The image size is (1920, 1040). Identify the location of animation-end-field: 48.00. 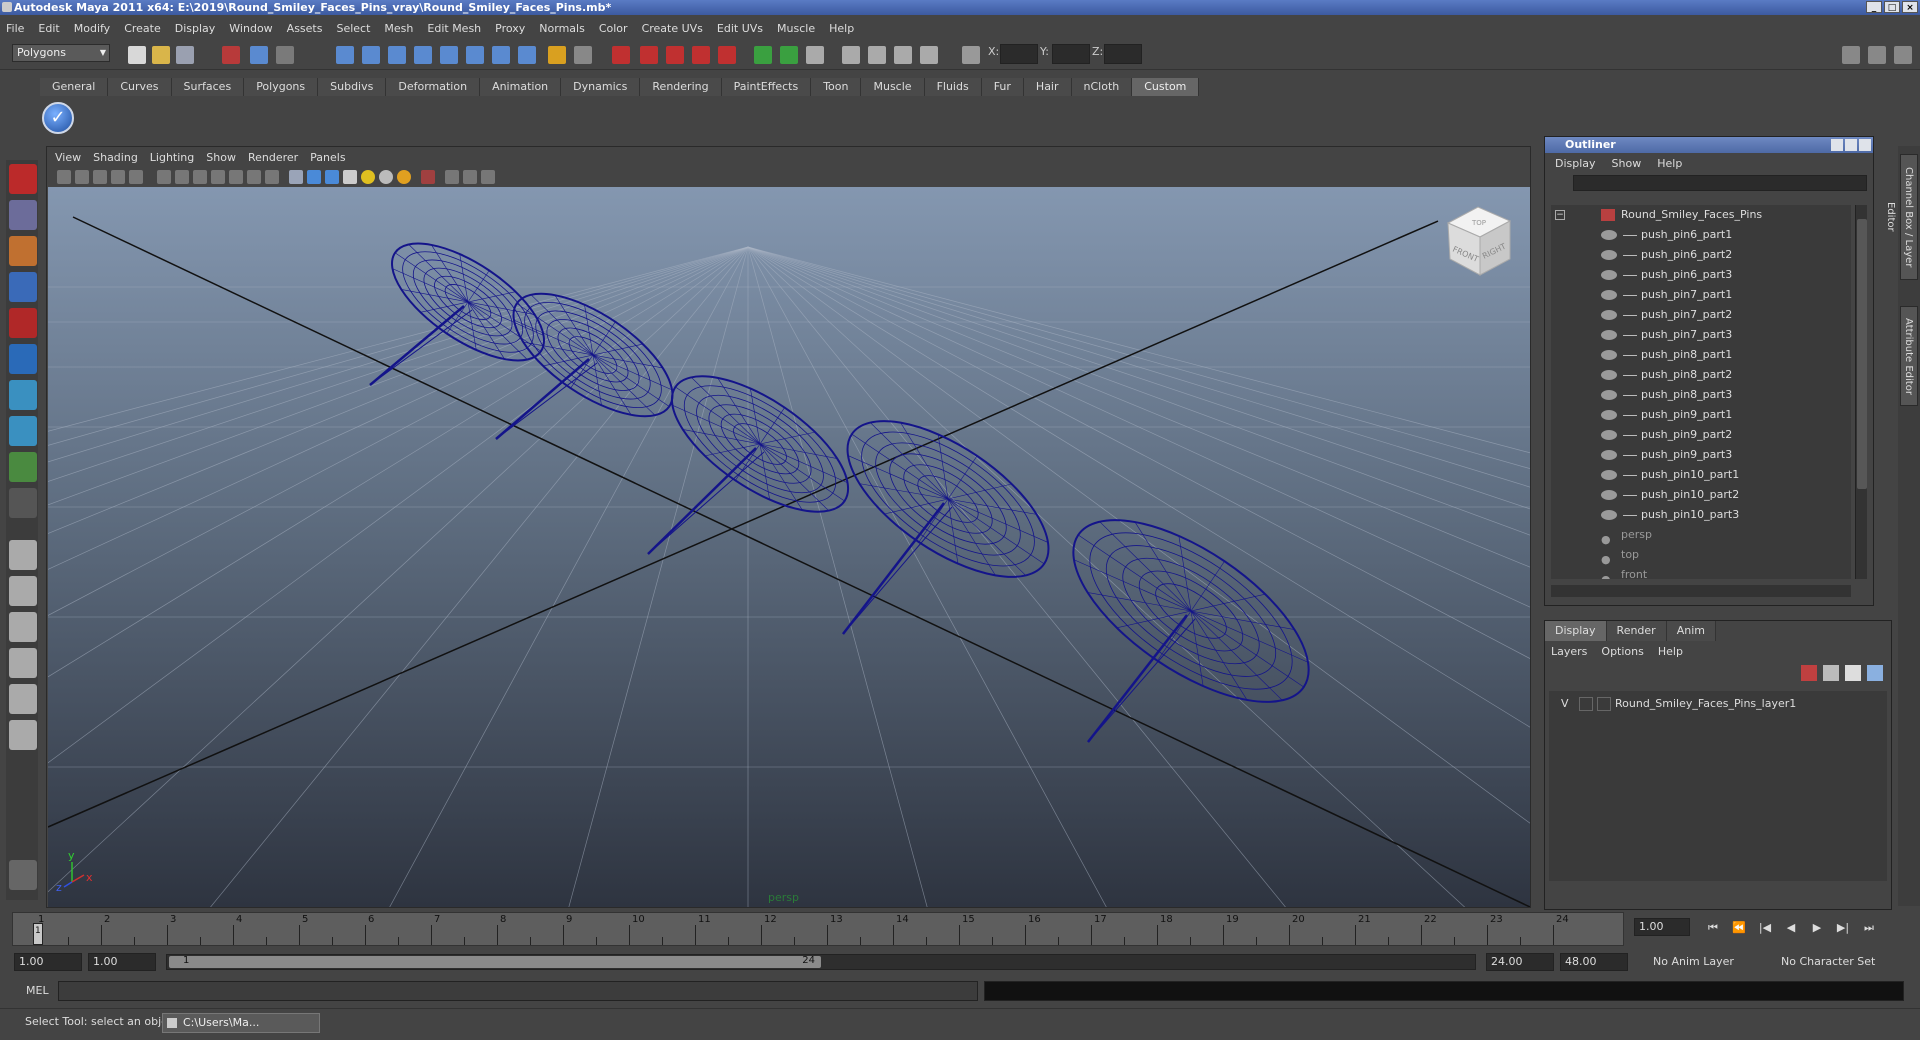
(1594, 962).